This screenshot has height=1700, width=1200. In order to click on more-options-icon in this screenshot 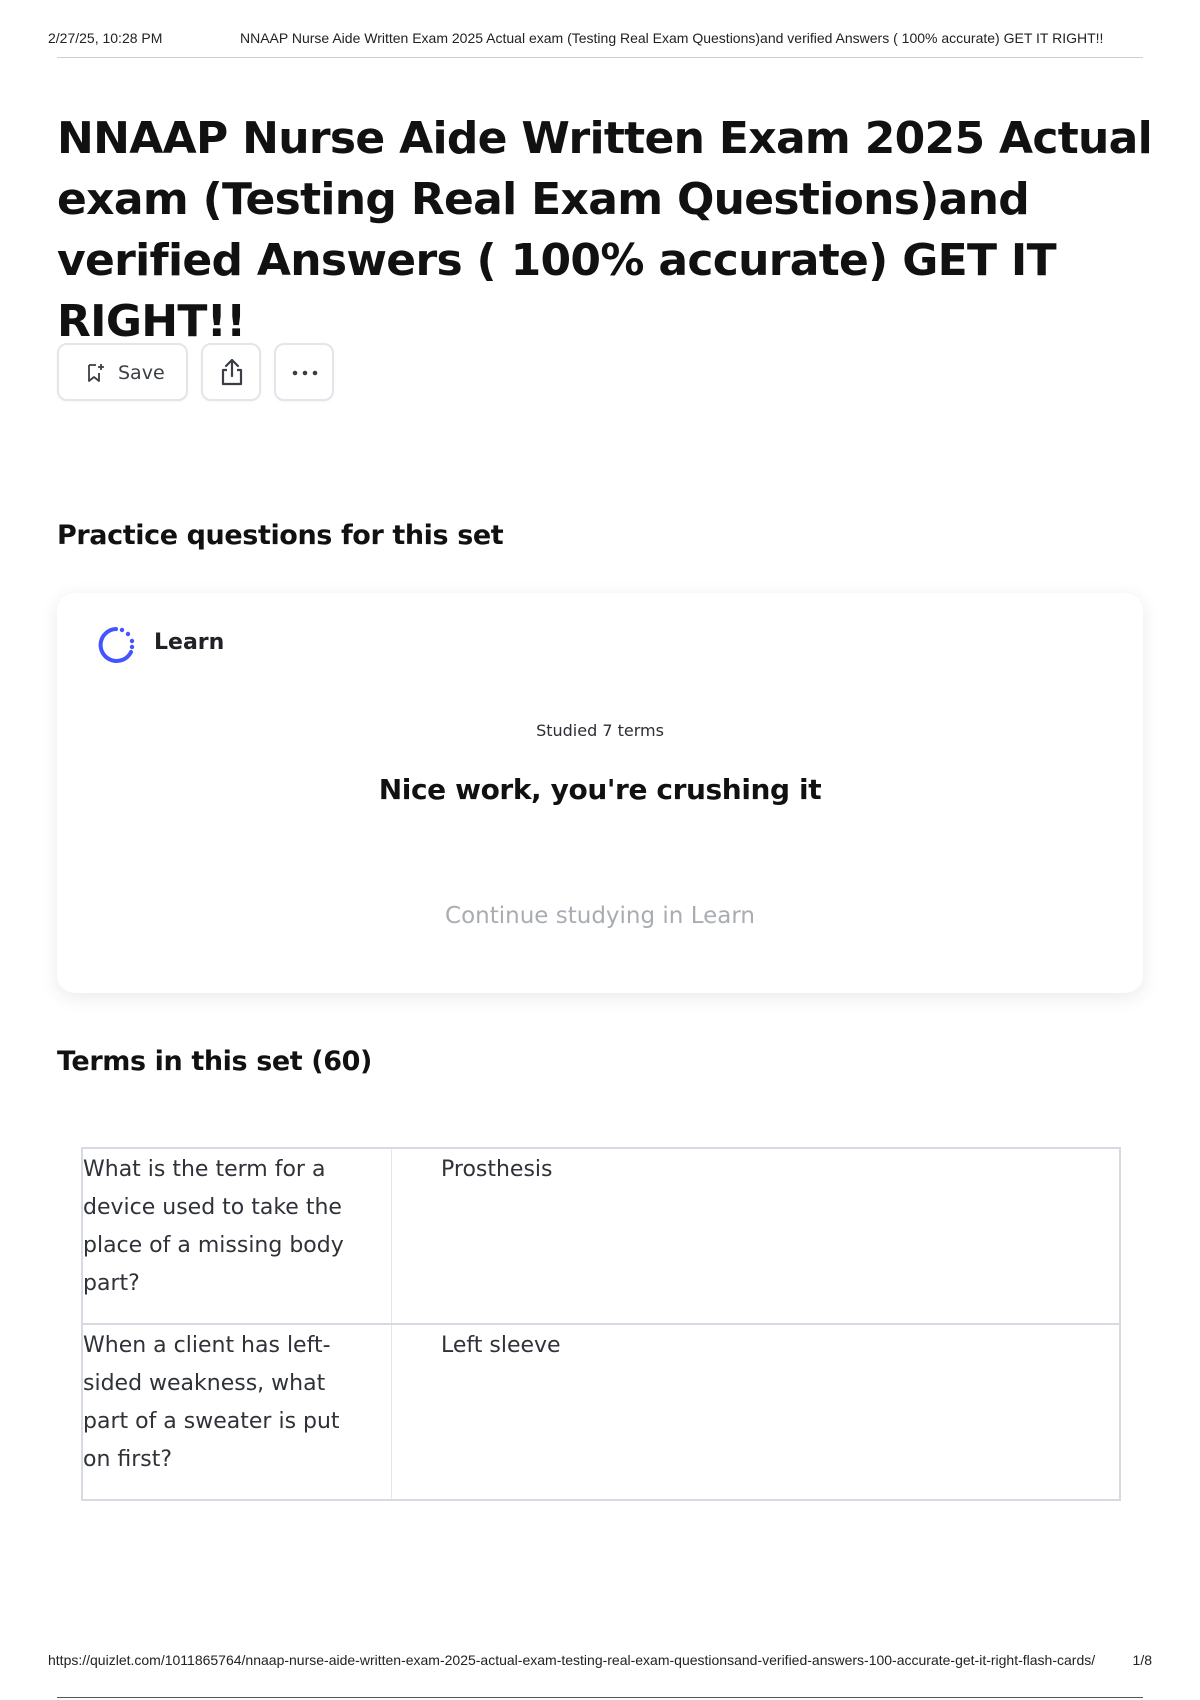, I will do `click(305, 373)`.